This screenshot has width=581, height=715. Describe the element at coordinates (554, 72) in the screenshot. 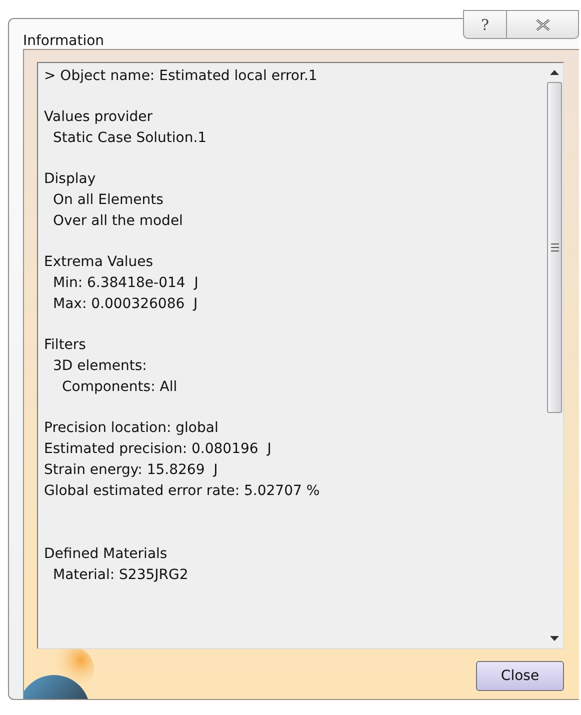

I see `scroll-up-icon` at that location.